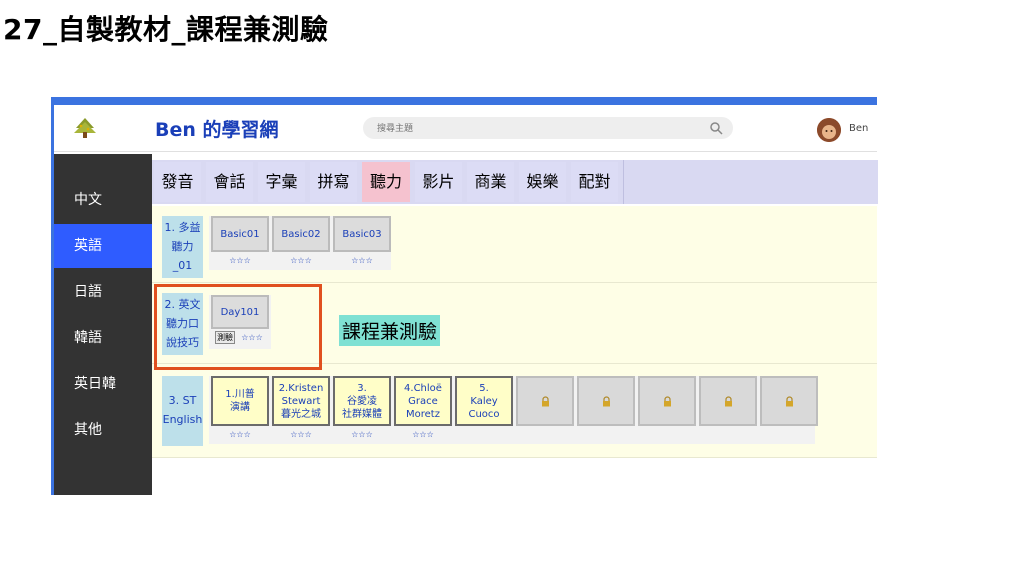 This screenshot has width=1024, height=576. Describe the element at coordinates (484, 388) in the screenshot. I see `tile-line: 5.` at that location.